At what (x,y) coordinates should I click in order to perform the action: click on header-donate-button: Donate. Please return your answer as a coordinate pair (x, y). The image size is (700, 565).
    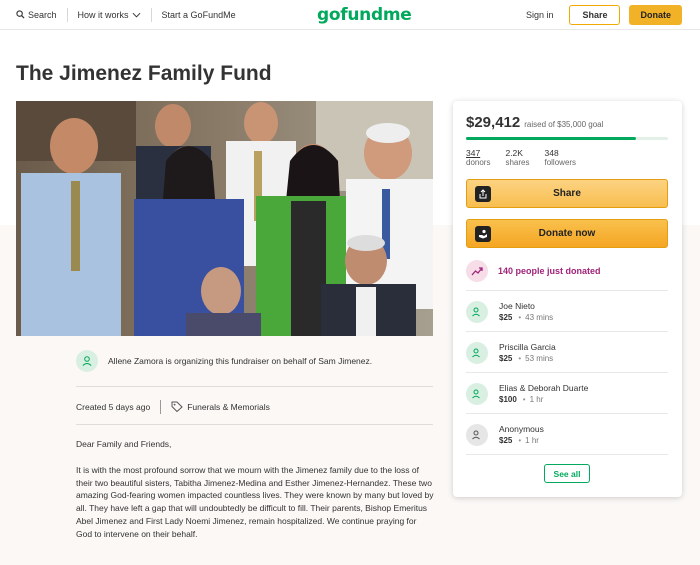
    Looking at the image, I should click on (655, 15).